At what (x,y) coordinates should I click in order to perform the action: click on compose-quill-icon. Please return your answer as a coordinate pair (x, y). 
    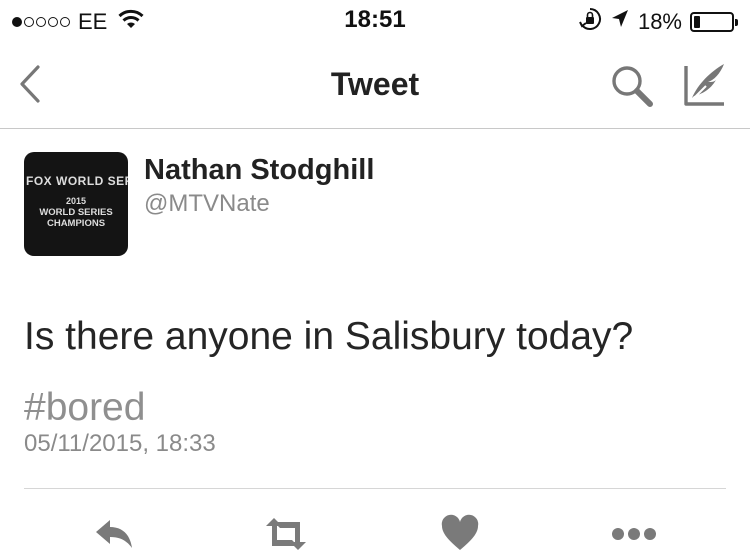
    Looking at the image, I should click on (704, 85).